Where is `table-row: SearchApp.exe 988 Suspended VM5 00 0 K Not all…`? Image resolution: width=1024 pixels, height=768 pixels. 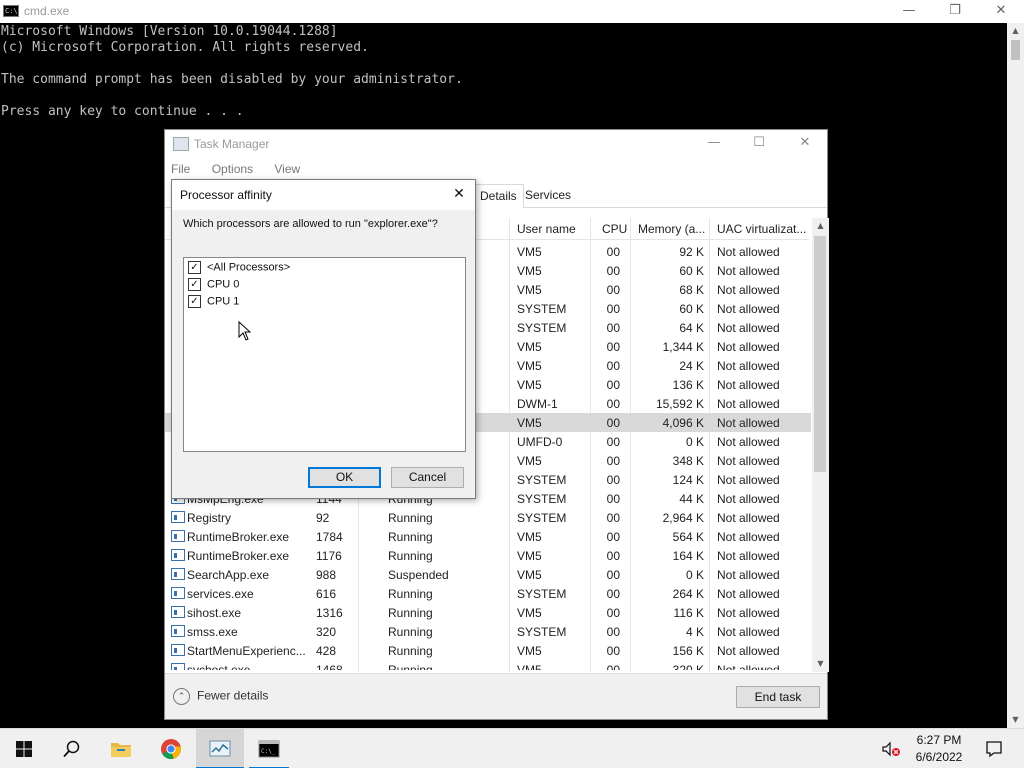
table-row: SearchApp.exe 988 Suspended VM5 00 0 K Not all… is located at coordinates (488, 574).